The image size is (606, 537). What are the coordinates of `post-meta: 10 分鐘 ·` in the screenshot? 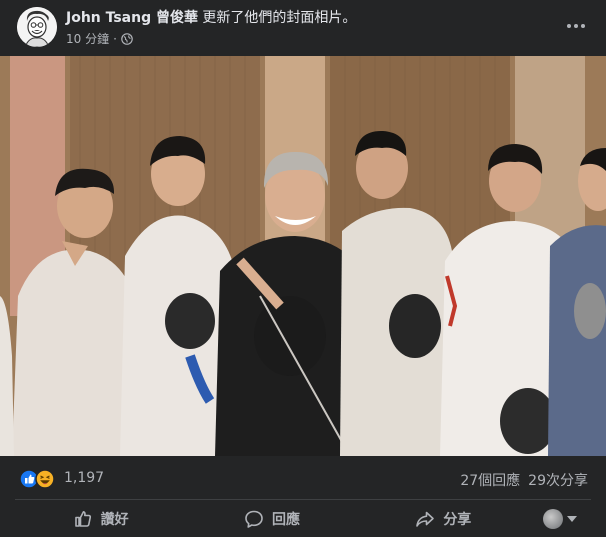 It's located at (99, 38).